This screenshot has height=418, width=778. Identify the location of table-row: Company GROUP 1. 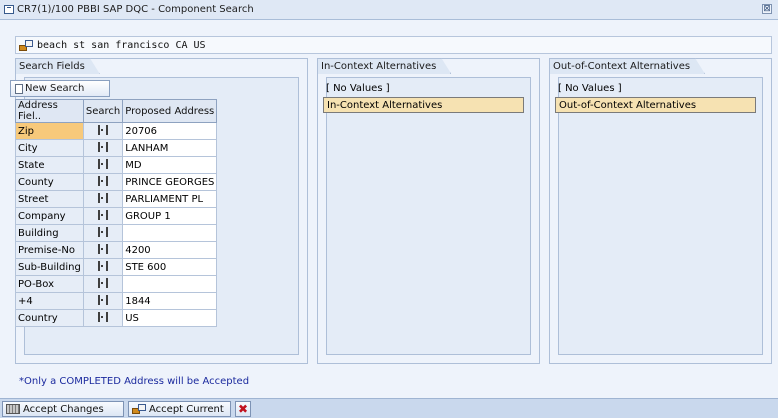
(116, 216).